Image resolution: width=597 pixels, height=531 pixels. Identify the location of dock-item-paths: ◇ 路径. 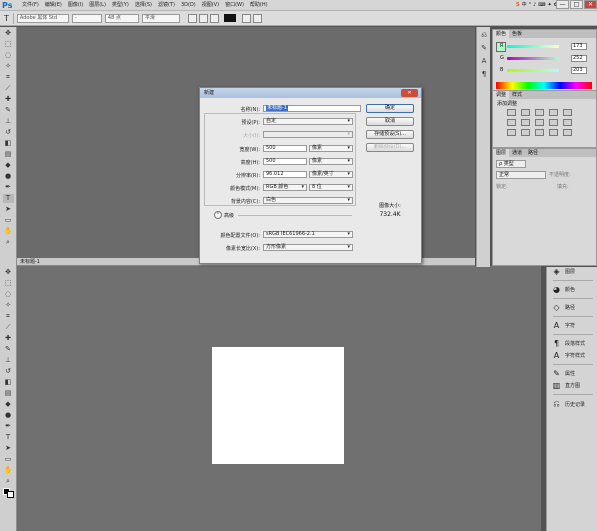
(563, 307).